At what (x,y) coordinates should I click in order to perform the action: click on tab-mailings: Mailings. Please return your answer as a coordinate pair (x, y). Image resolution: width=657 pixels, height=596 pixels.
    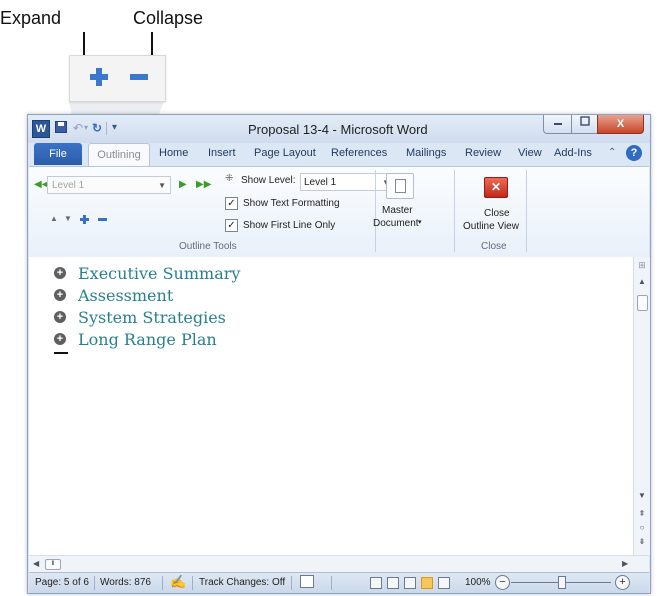
    Looking at the image, I should click on (426, 153).